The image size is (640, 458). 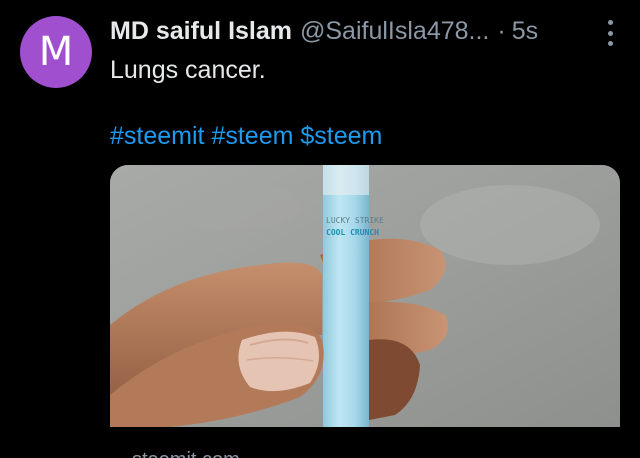 I want to click on timestamp: 5s, so click(x=525, y=31).